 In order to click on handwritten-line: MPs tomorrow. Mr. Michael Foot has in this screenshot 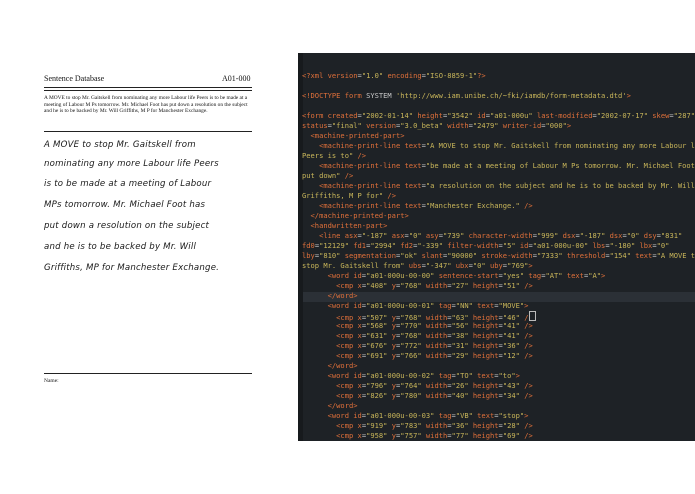, I will do `click(125, 205)`.